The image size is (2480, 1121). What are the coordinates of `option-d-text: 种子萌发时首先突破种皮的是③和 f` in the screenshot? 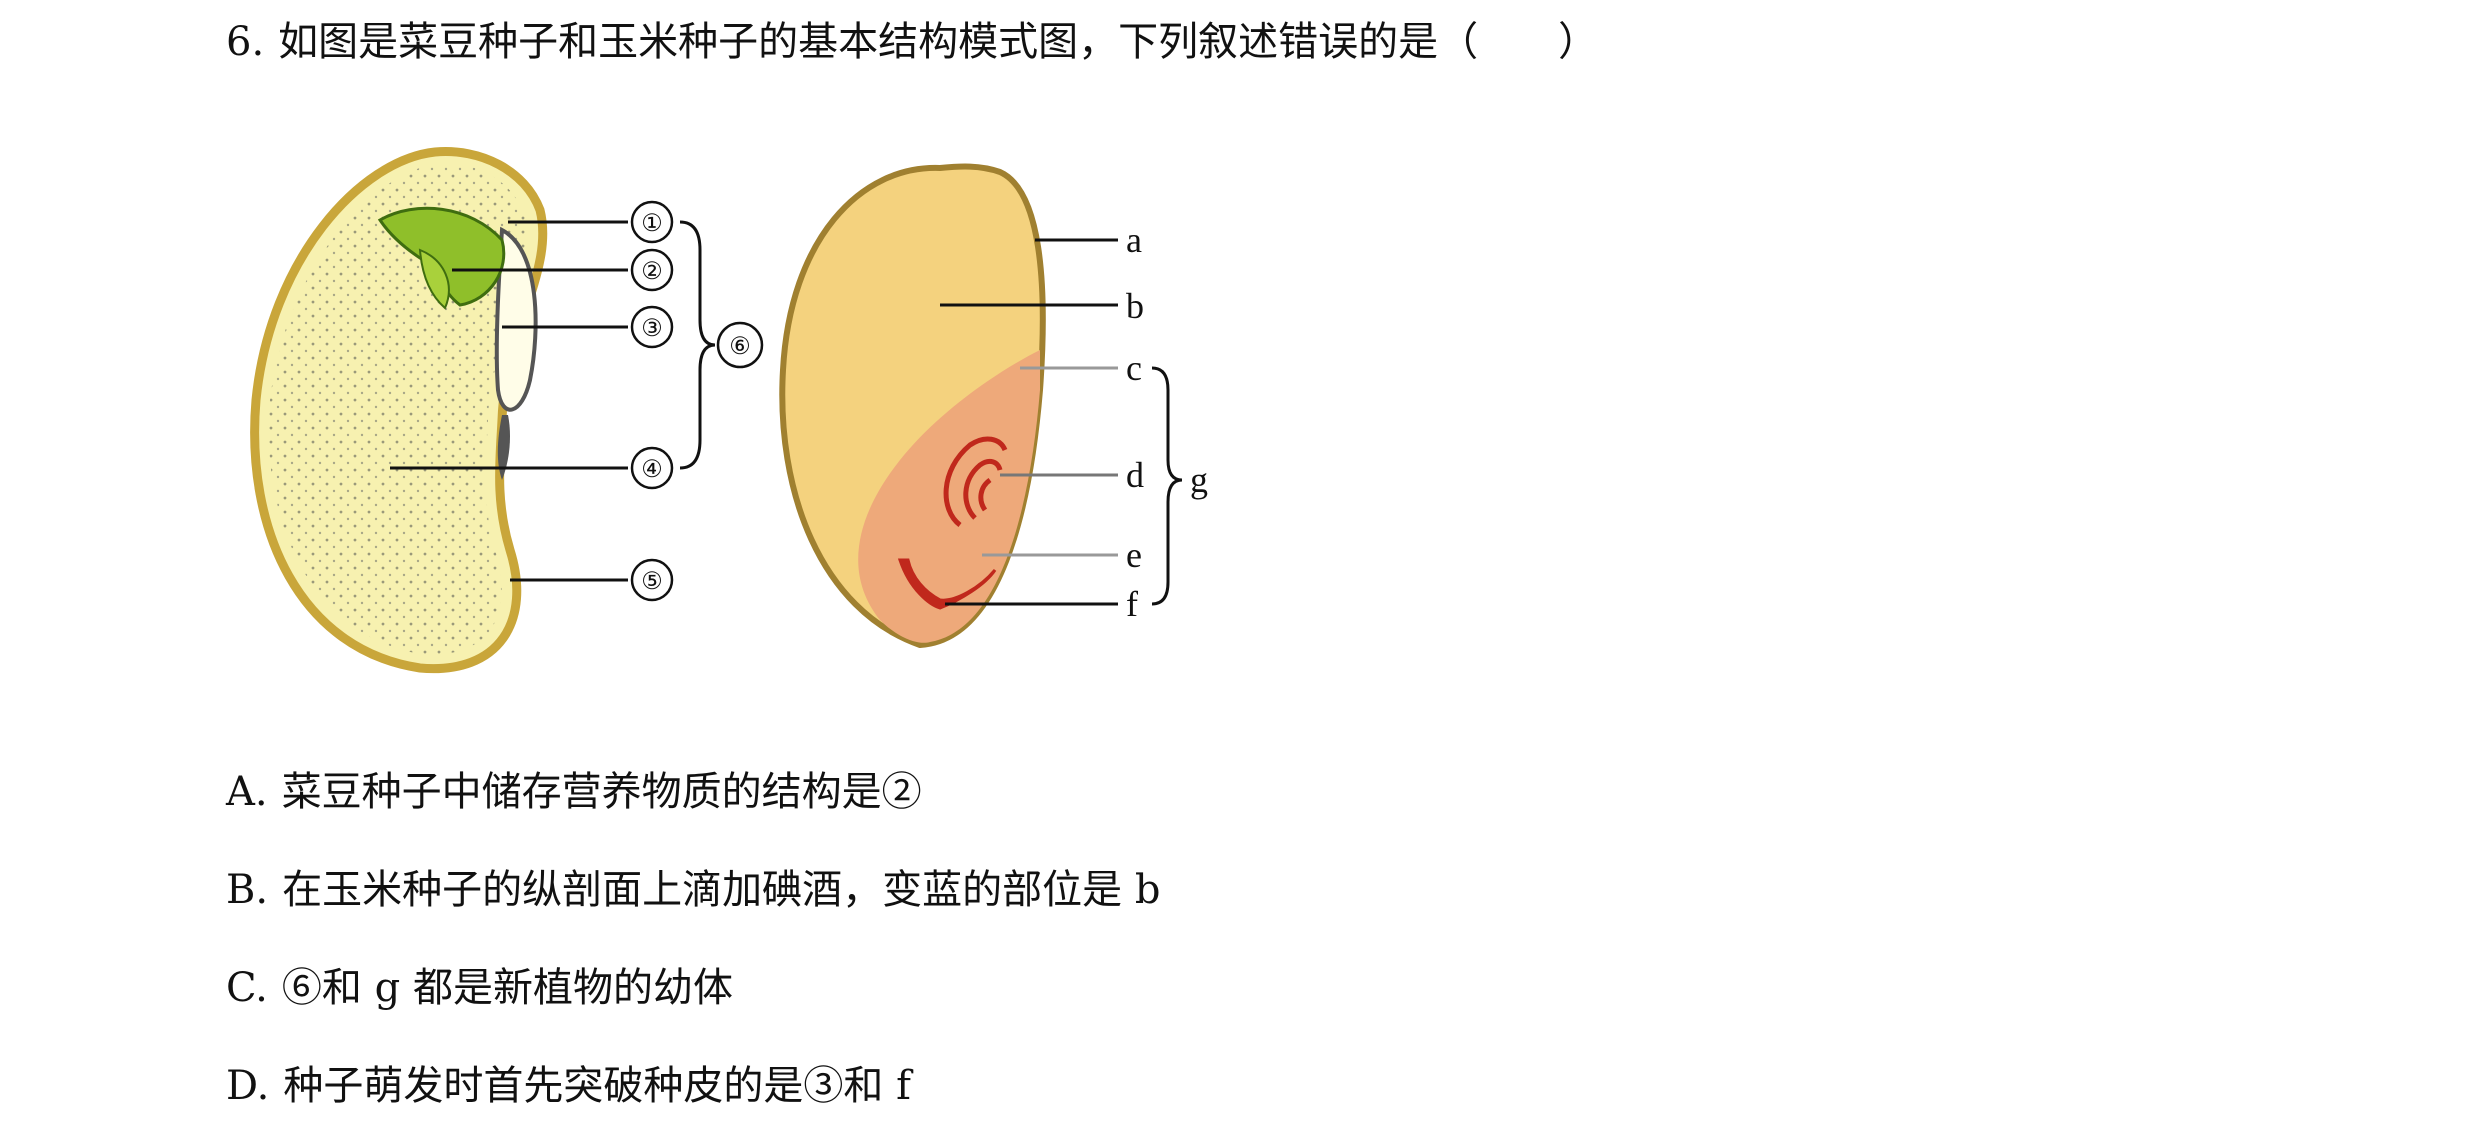 It's located at (597, 1086).